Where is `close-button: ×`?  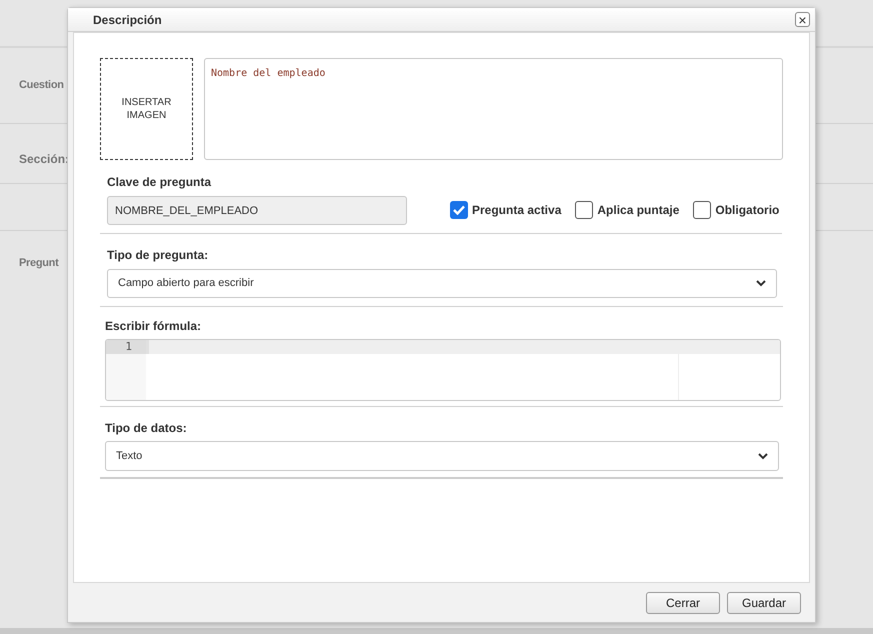 close-button: × is located at coordinates (802, 19).